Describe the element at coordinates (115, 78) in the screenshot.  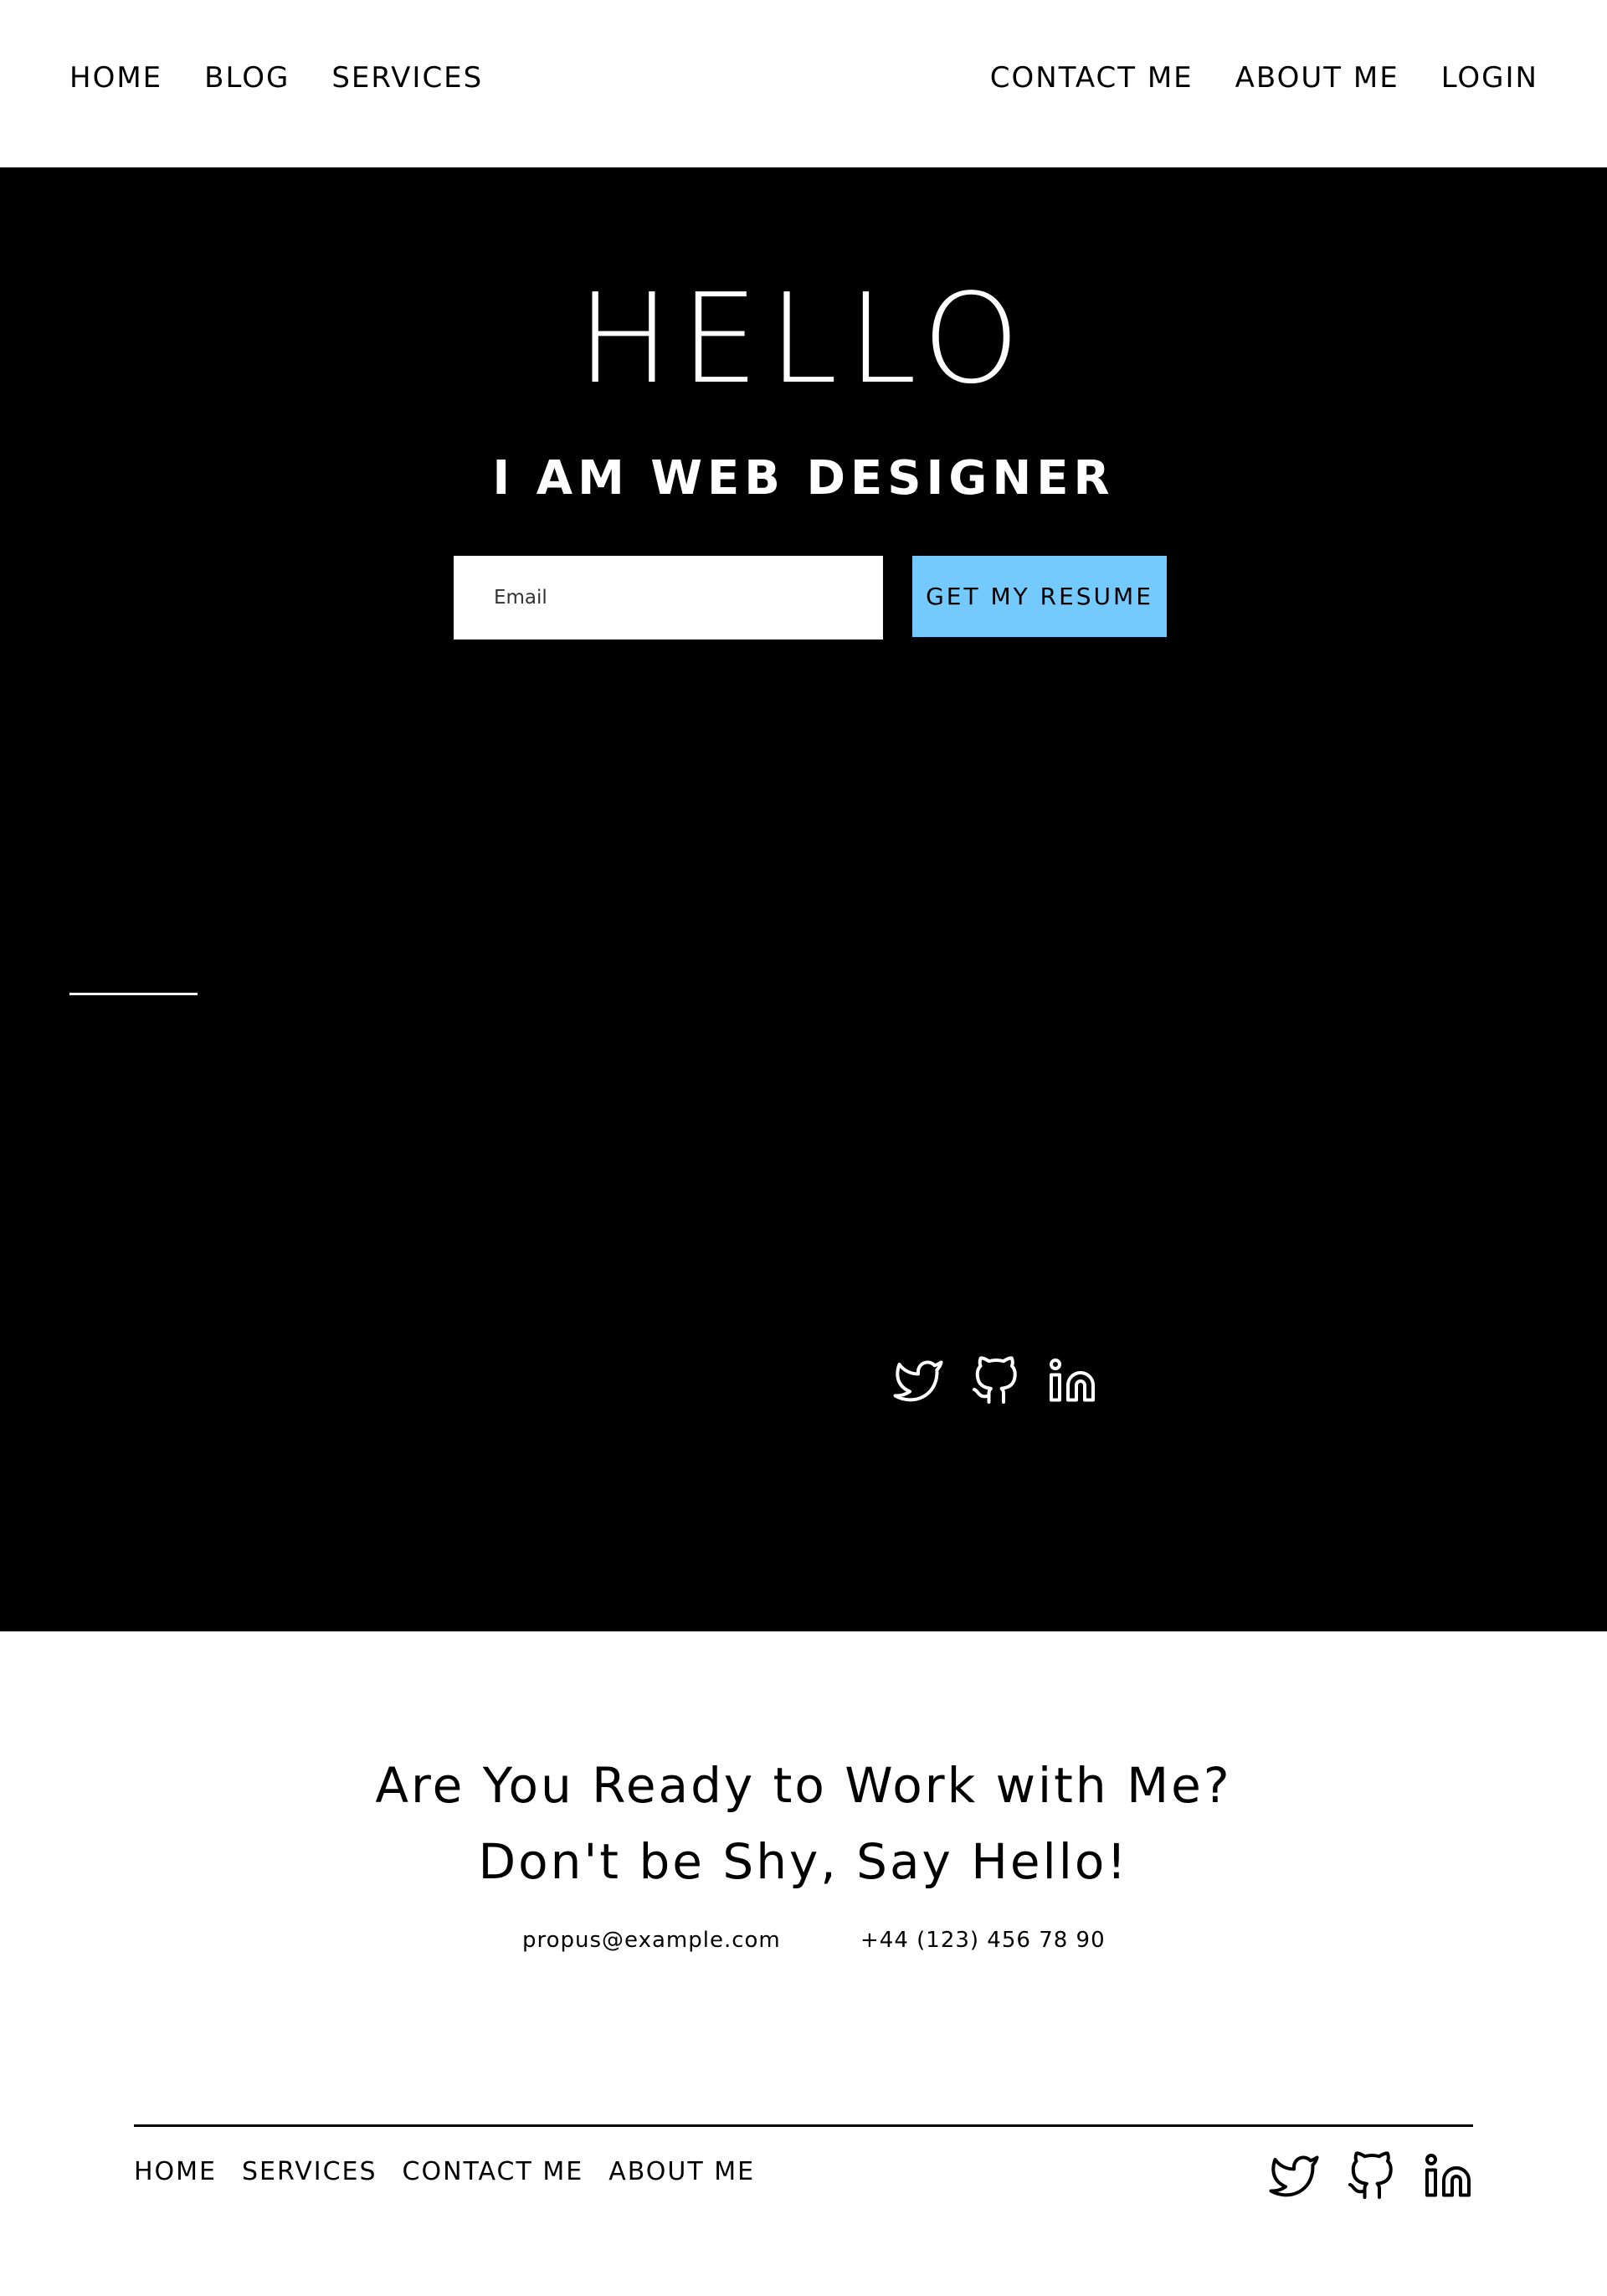
I see `nav-home-link: HOME` at that location.